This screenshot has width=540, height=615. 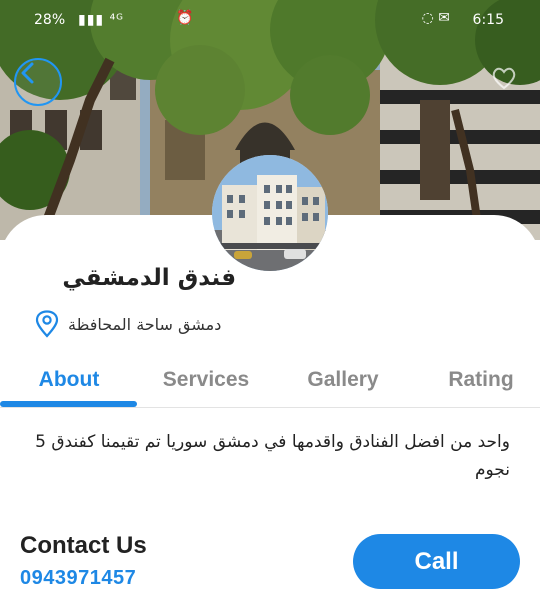 I want to click on notification-icons: ◌ ✉, so click(x=435, y=18).